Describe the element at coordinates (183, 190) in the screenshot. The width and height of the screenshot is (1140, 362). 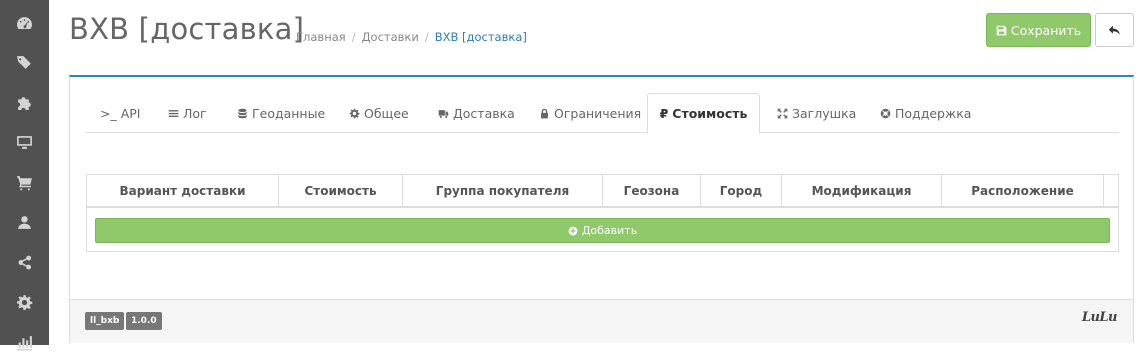
I see `column-header: Вариант доставки` at that location.